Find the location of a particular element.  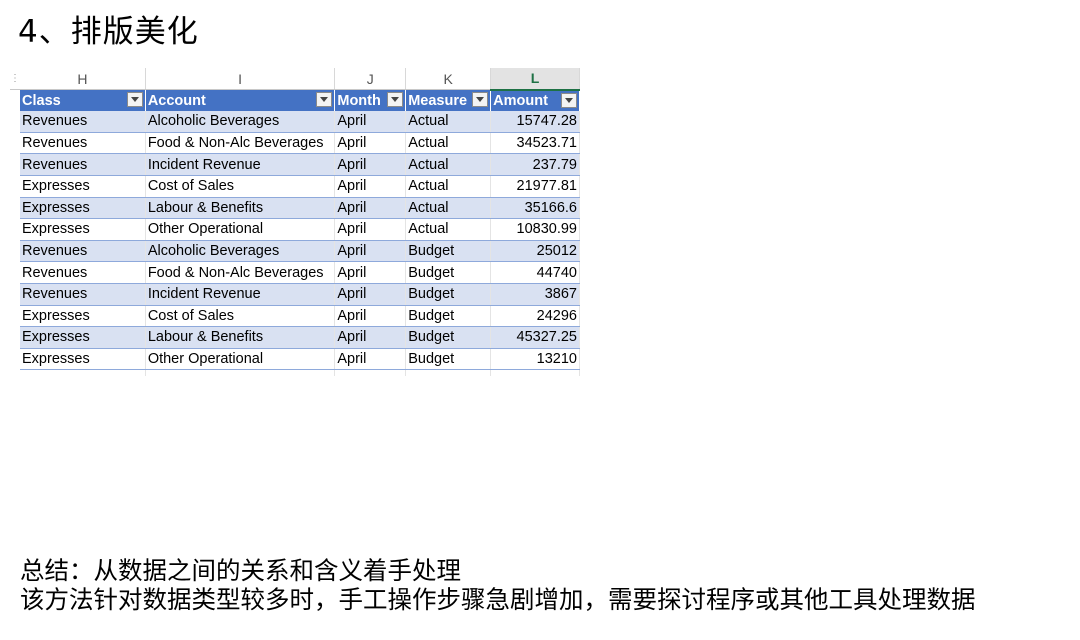

header-measure: Measure is located at coordinates (448, 100).